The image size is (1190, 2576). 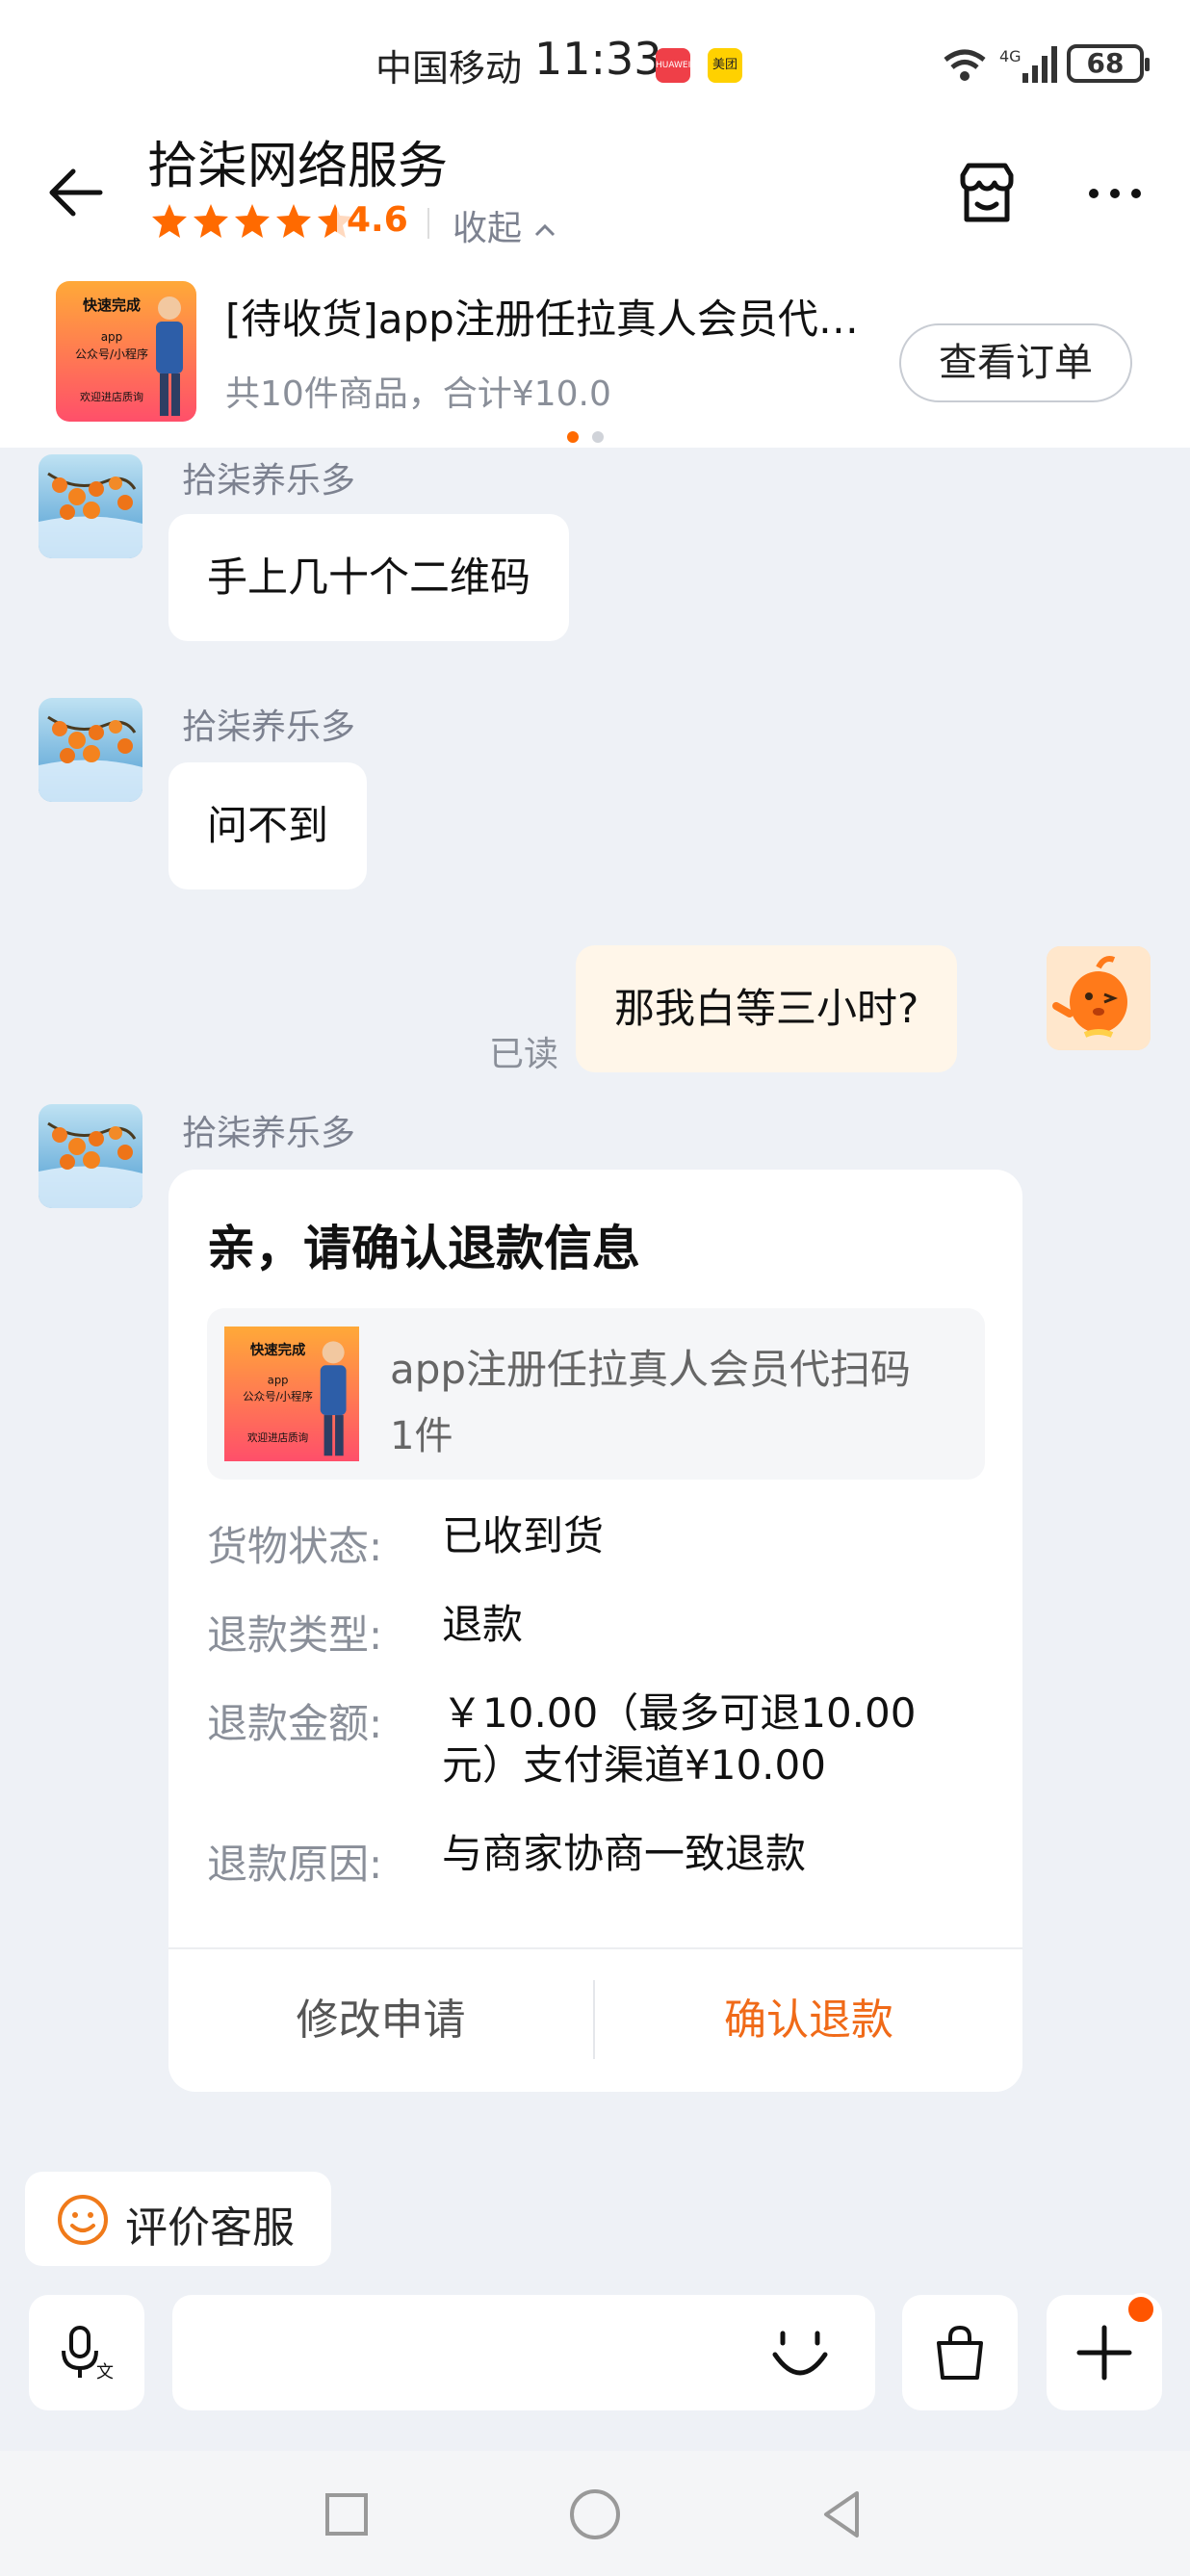 I want to click on modify-request-button: 修改申请, so click(x=381, y=2021).